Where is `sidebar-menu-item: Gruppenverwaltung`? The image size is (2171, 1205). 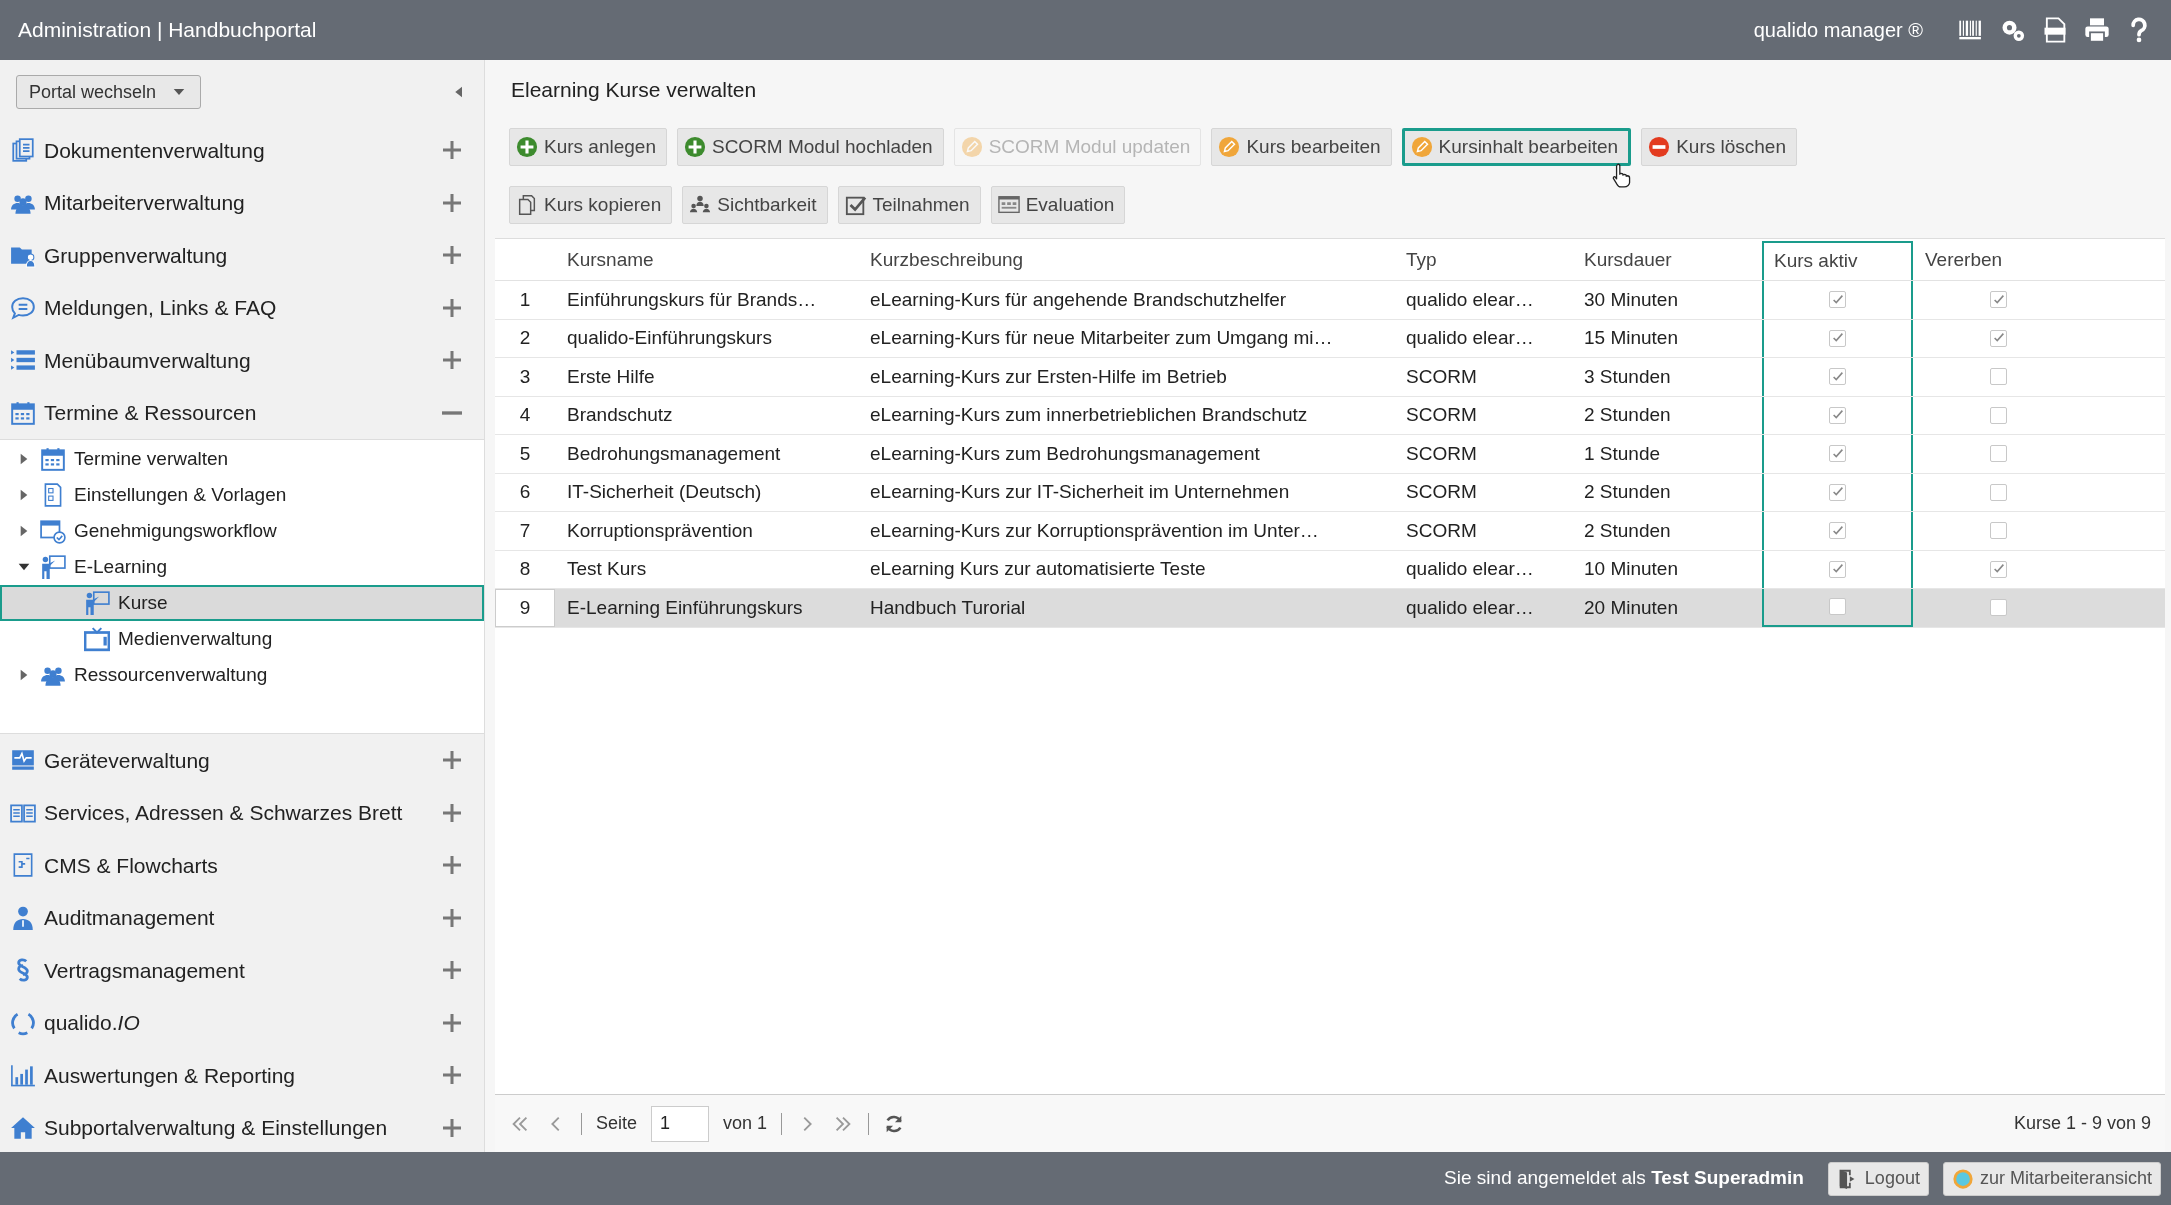
sidebar-menu-item: Gruppenverwaltung is located at coordinates (242, 255).